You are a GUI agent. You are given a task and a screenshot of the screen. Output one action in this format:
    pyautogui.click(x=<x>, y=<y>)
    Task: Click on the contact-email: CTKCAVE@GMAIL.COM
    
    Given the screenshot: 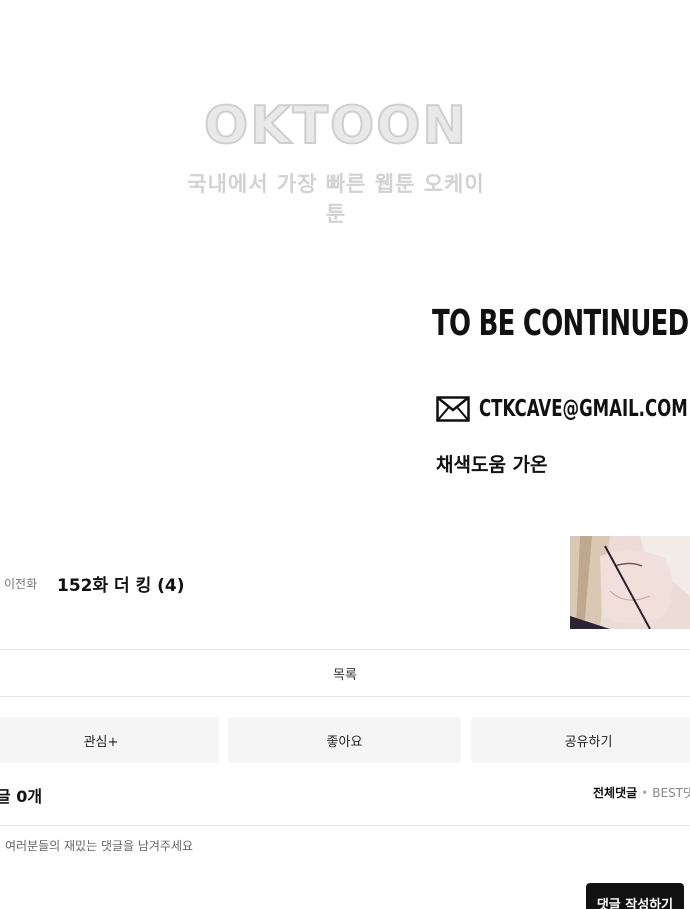 What is the action you would take?
    pyautogui.click(x=583, y=409)
    